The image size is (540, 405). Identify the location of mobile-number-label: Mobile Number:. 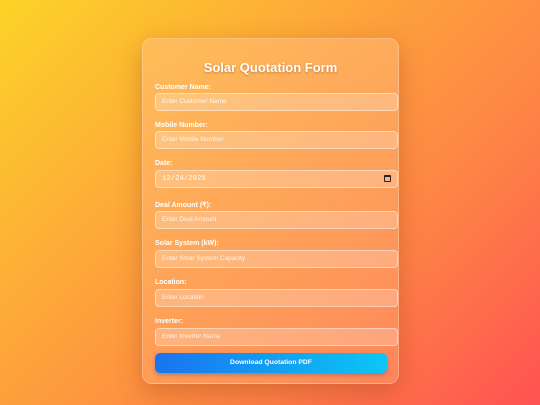
(181, 125).